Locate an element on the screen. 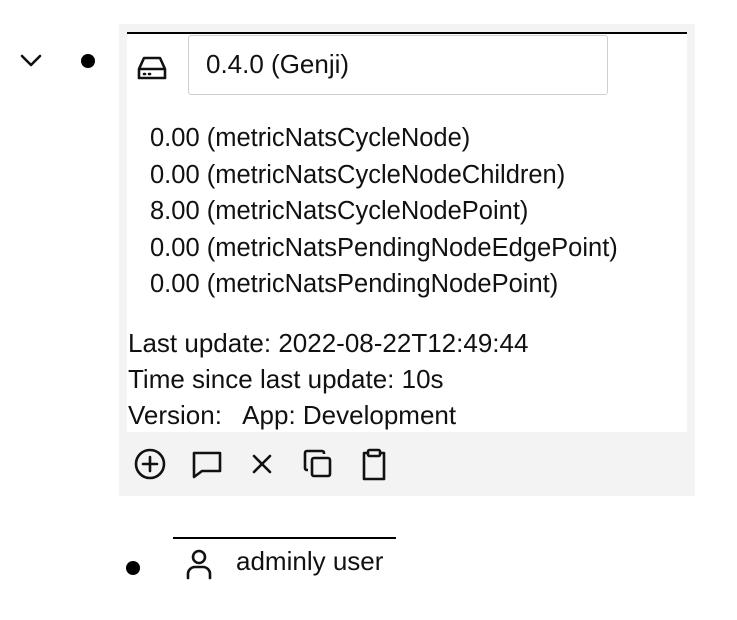 Image resolution: width=737 pixels, height=620 pixels. hard-drive-icon is located at coordinates (152, 68).